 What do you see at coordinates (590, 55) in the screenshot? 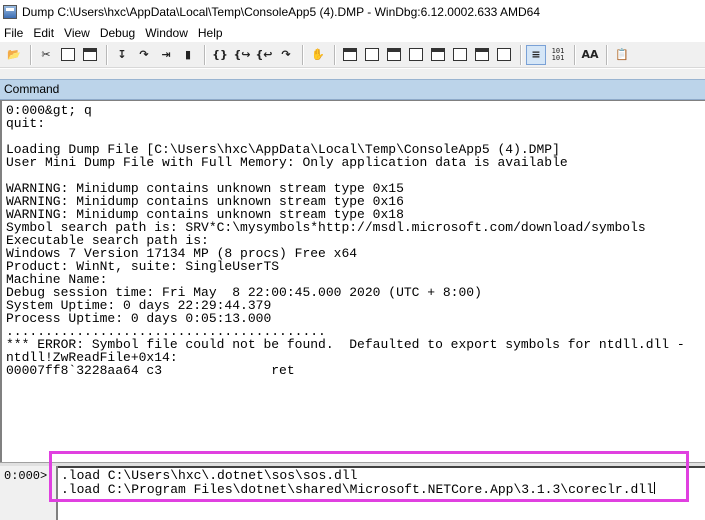
I see `font-icon: AA` at bounding box center [590, 55].